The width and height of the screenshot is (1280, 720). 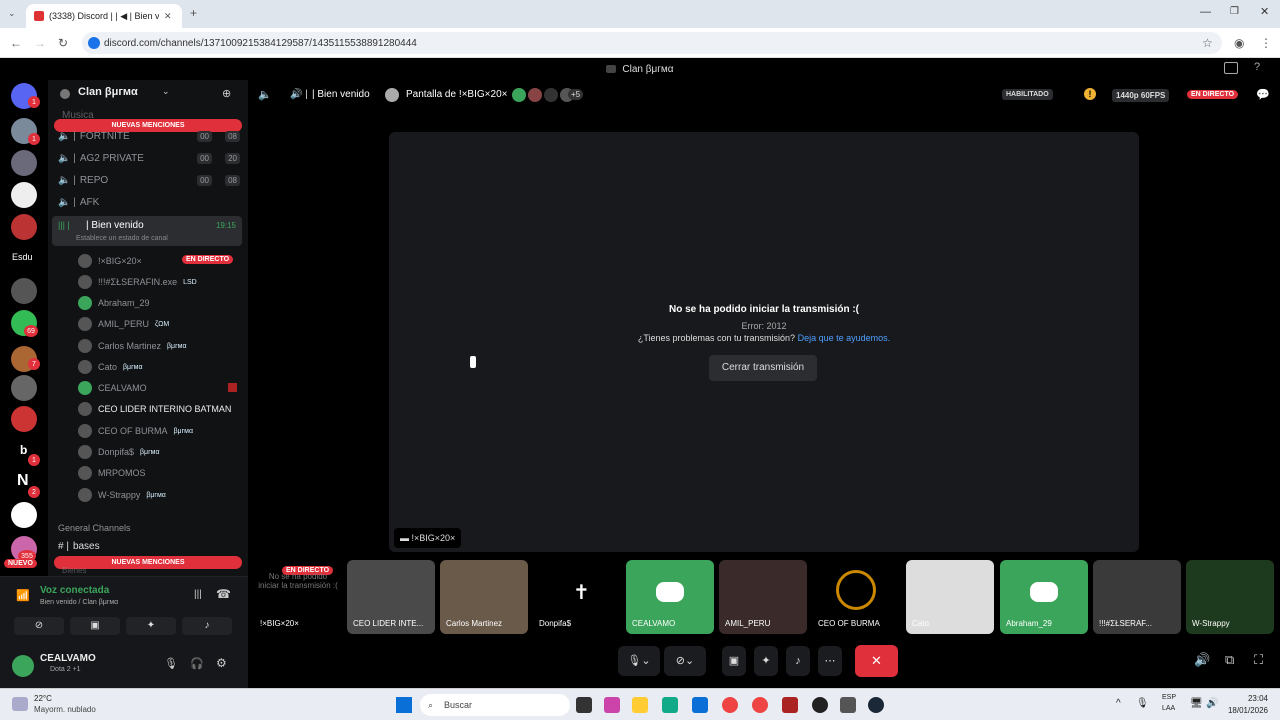 What do you see at coordinates (94, 43) in the screenshot?
I see `site-info-icon` at bounding box center [94, 43].